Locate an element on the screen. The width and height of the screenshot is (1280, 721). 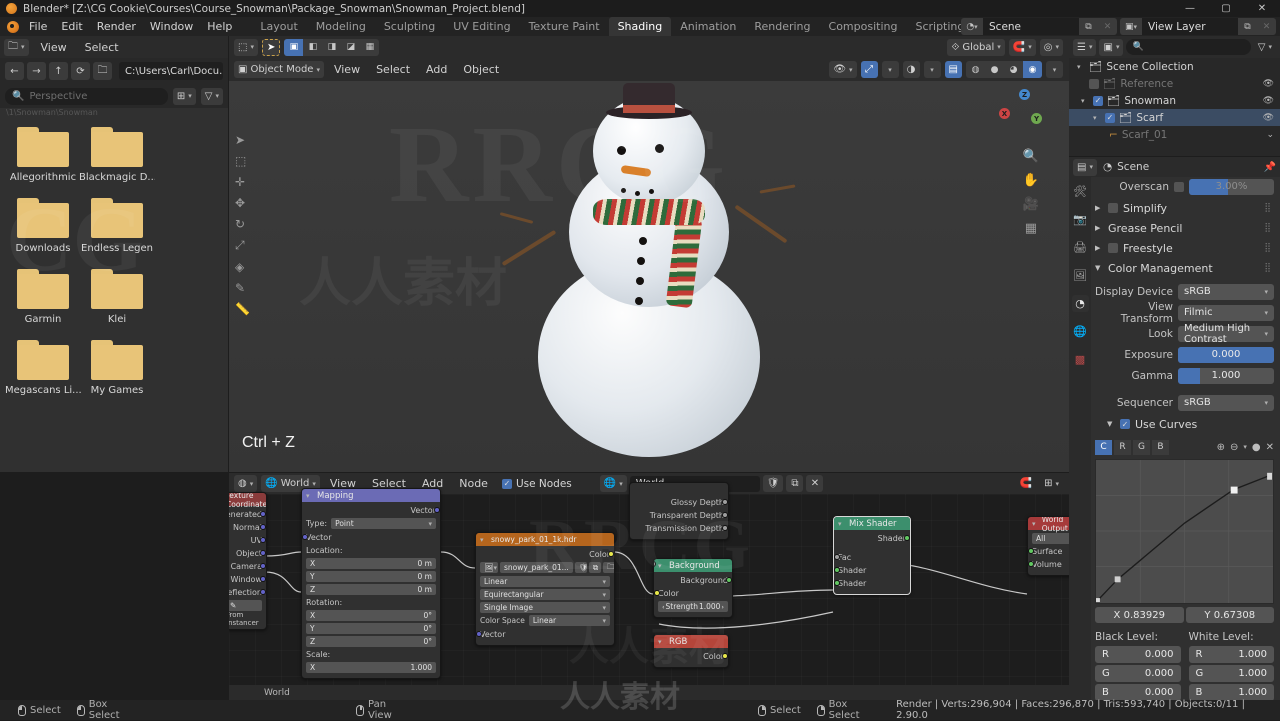
rotation-z: Z 0° is located at coordinates (371, 641).